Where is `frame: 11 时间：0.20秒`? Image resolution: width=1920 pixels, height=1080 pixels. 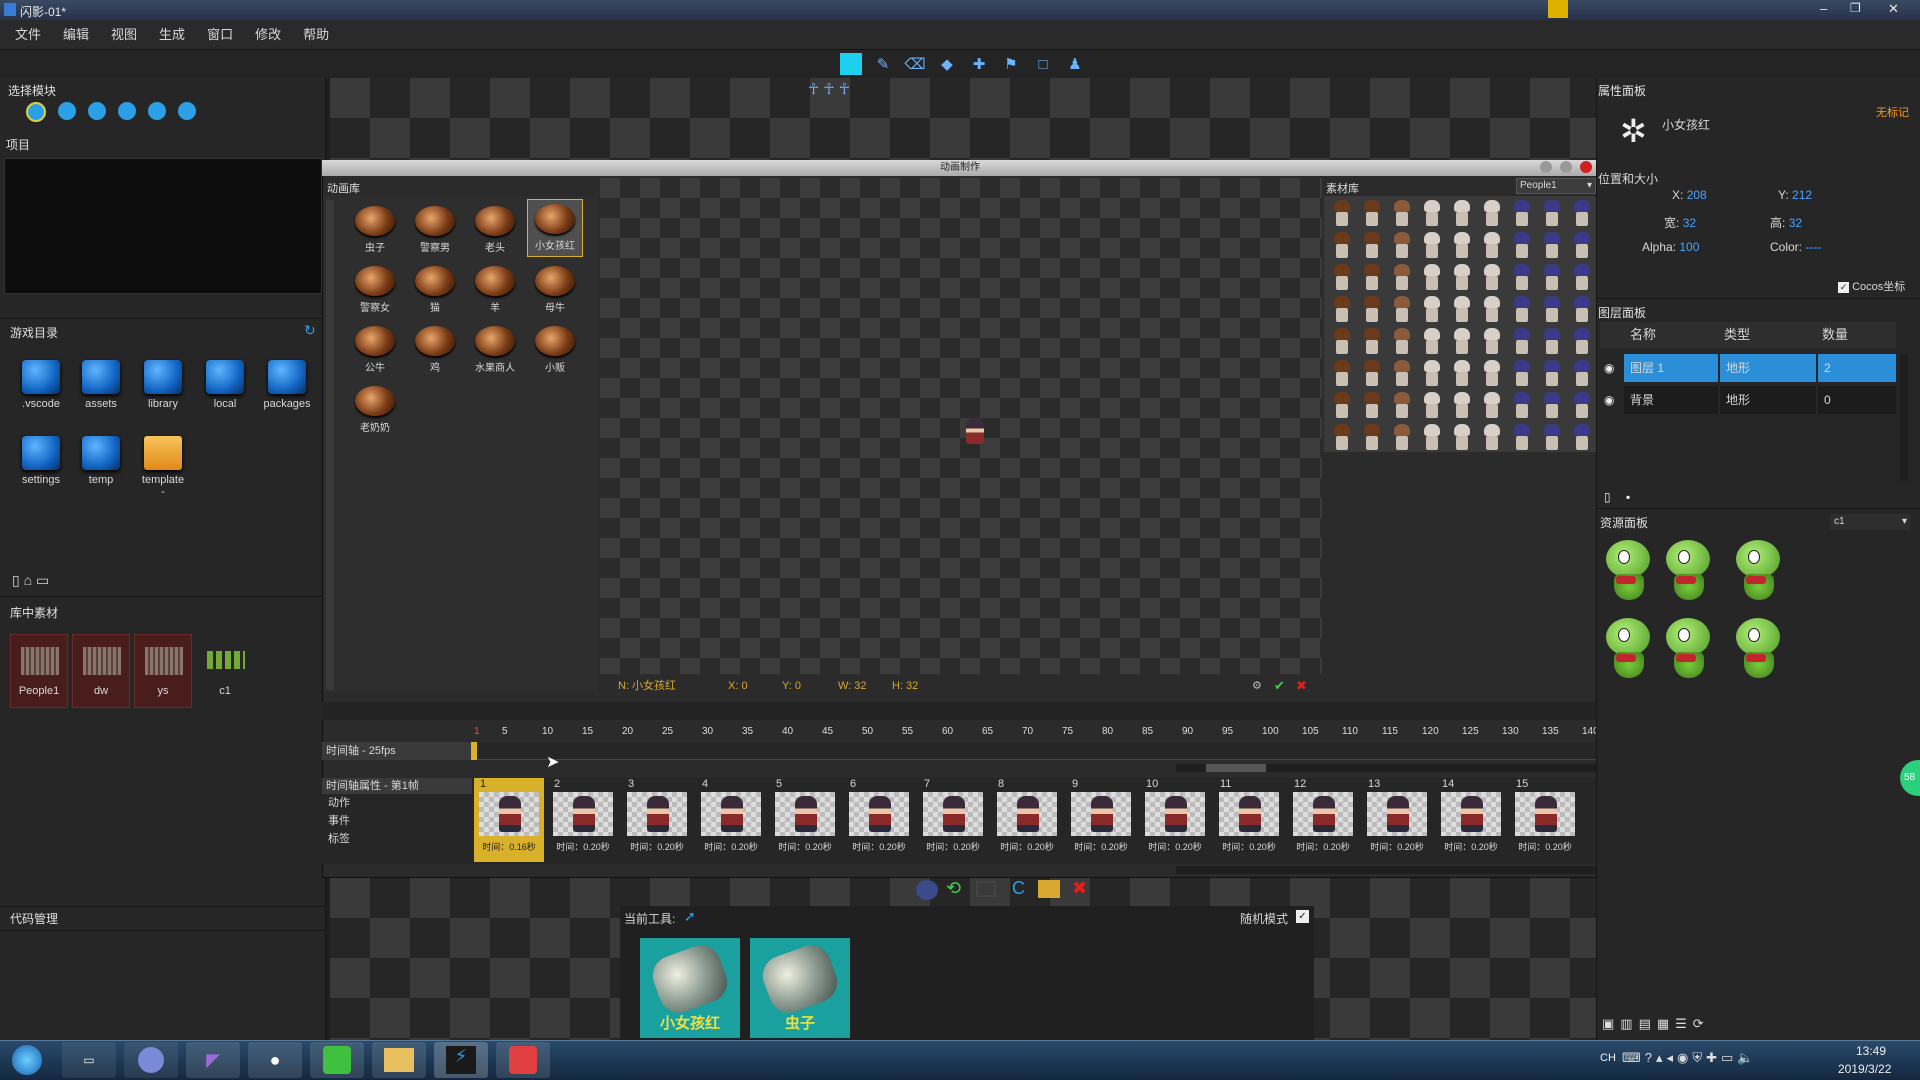
frame: 11 时间：0.20秒 is located at coordinates (1249, 820).